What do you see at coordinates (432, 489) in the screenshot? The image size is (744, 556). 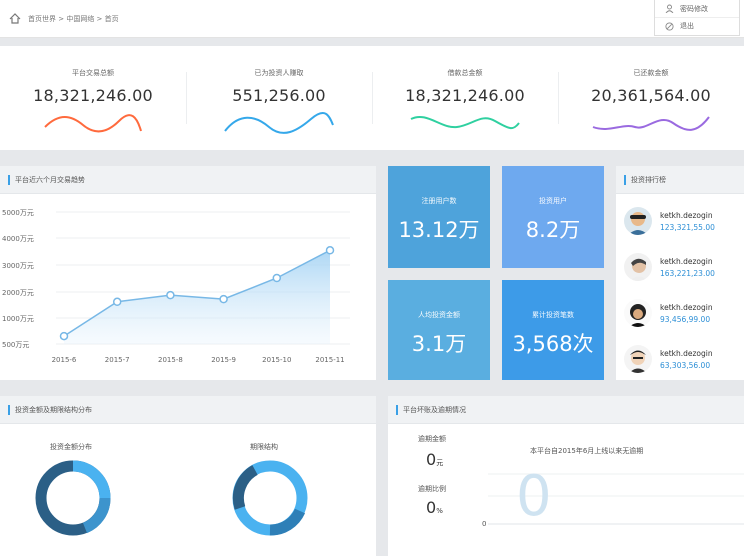 I see `rate-label: 逾期比例` at bounding box center [432, 489].